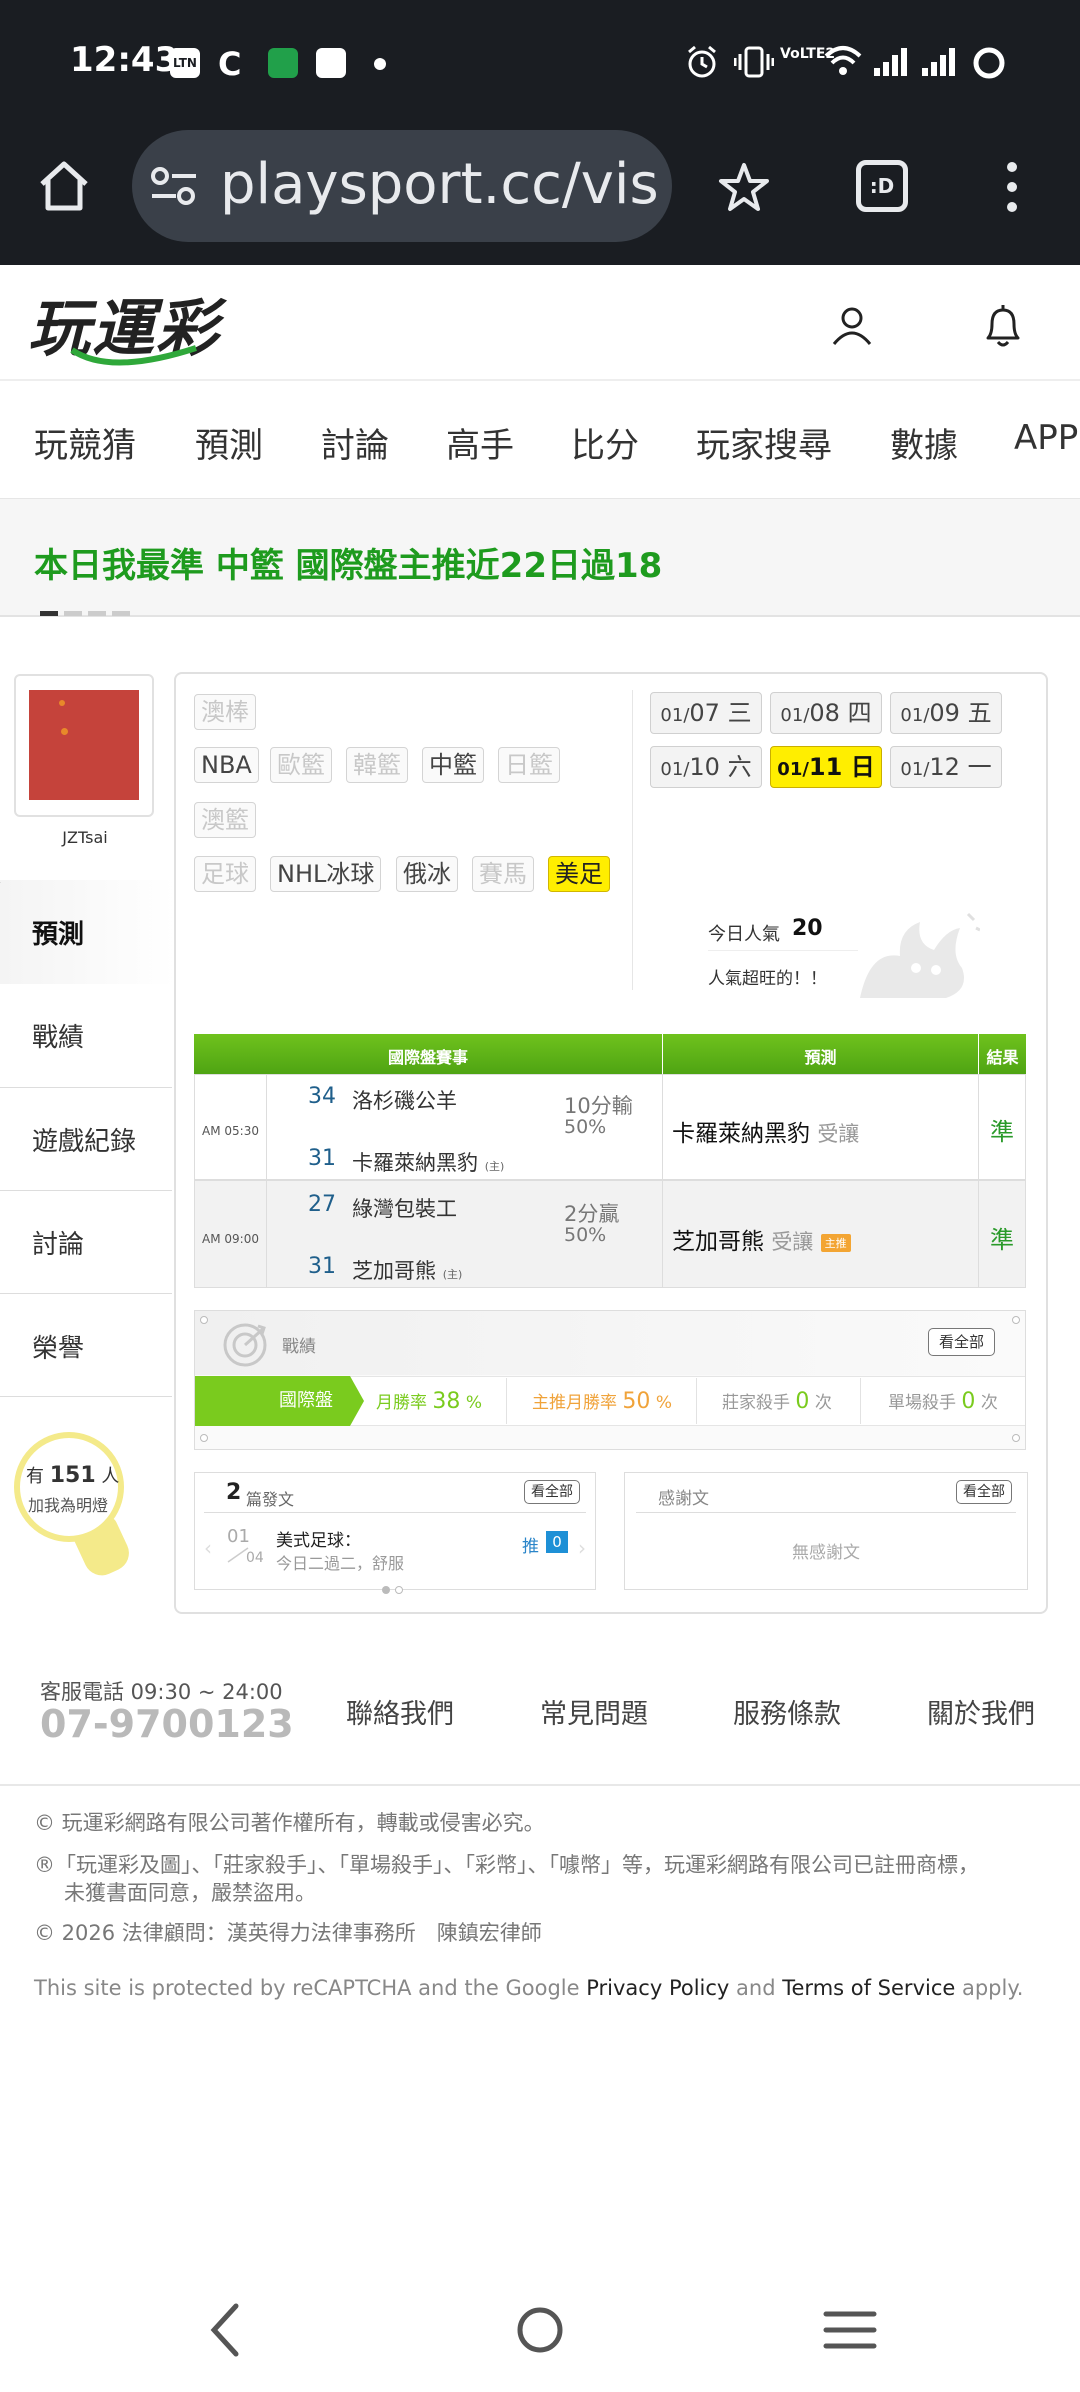 The image size is (1080, 2392). What do you see at coordinates (767, 979) in the screenshot?
I see `popularity-note: 人氣超旺的！！` at bounding box center [767, 979].